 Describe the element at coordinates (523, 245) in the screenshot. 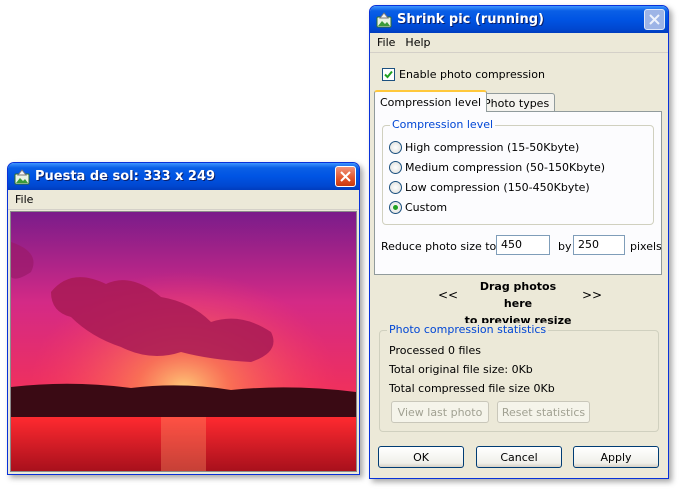

I see `width-input: 450` at that location.